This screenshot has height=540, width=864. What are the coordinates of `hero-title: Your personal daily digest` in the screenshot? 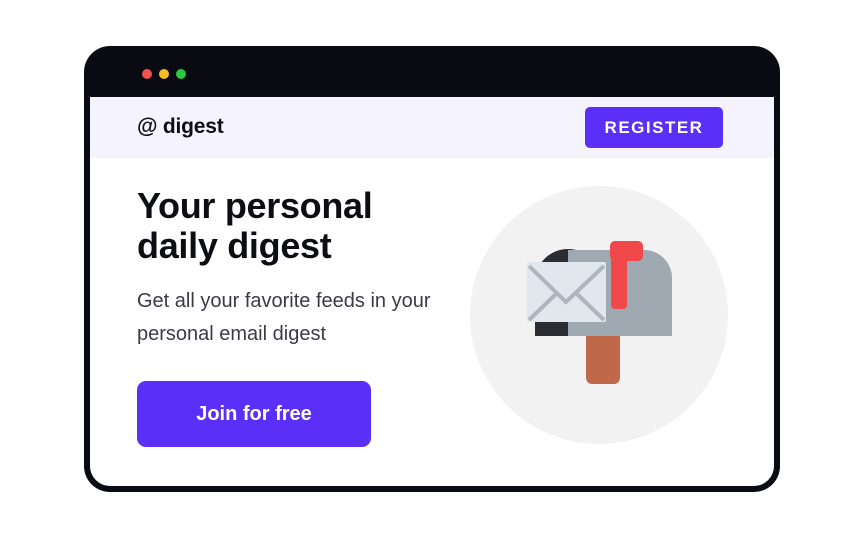 It's located at (255, 225).